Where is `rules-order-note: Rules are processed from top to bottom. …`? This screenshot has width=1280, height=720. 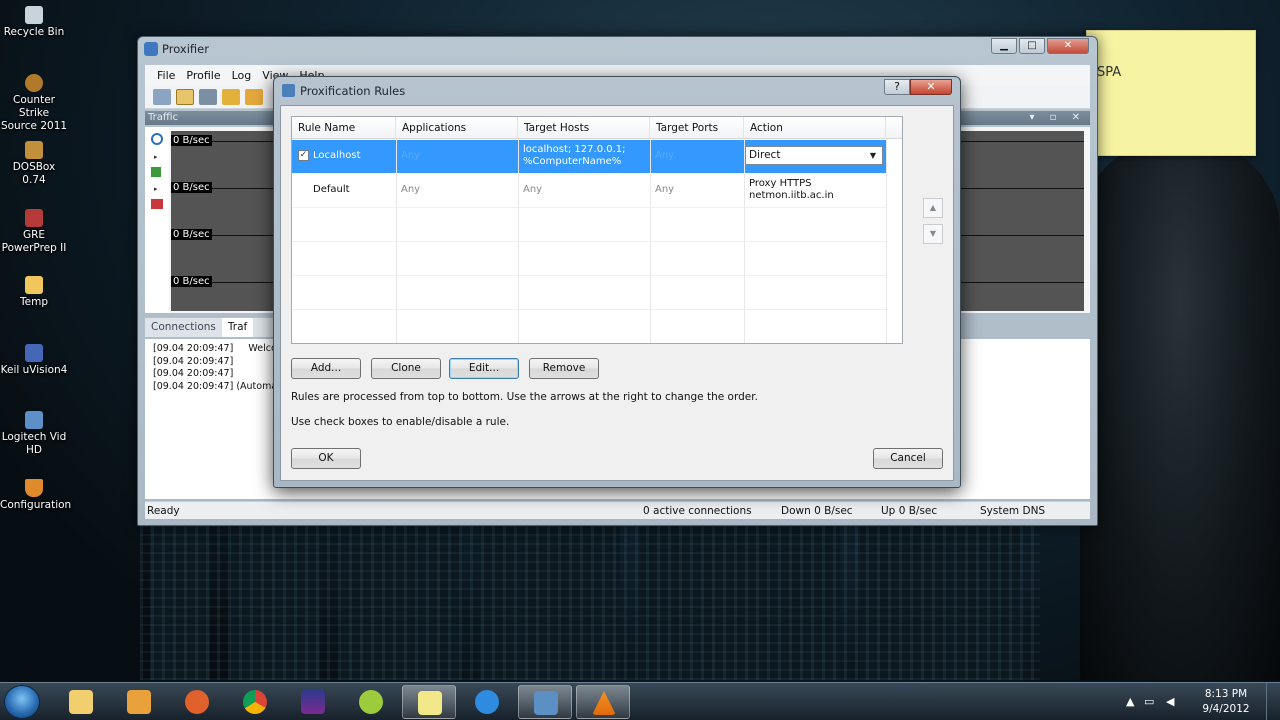
rules-order-note: Rules are processed from top to bottom. … is located at coordinates (524, 397).